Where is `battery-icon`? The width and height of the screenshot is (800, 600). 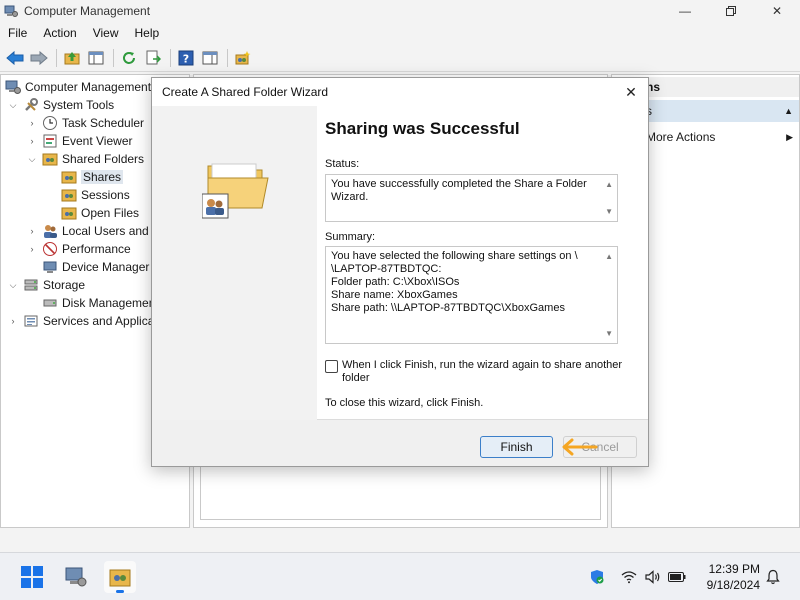
battery-icon is located at coordinates (677, 577).